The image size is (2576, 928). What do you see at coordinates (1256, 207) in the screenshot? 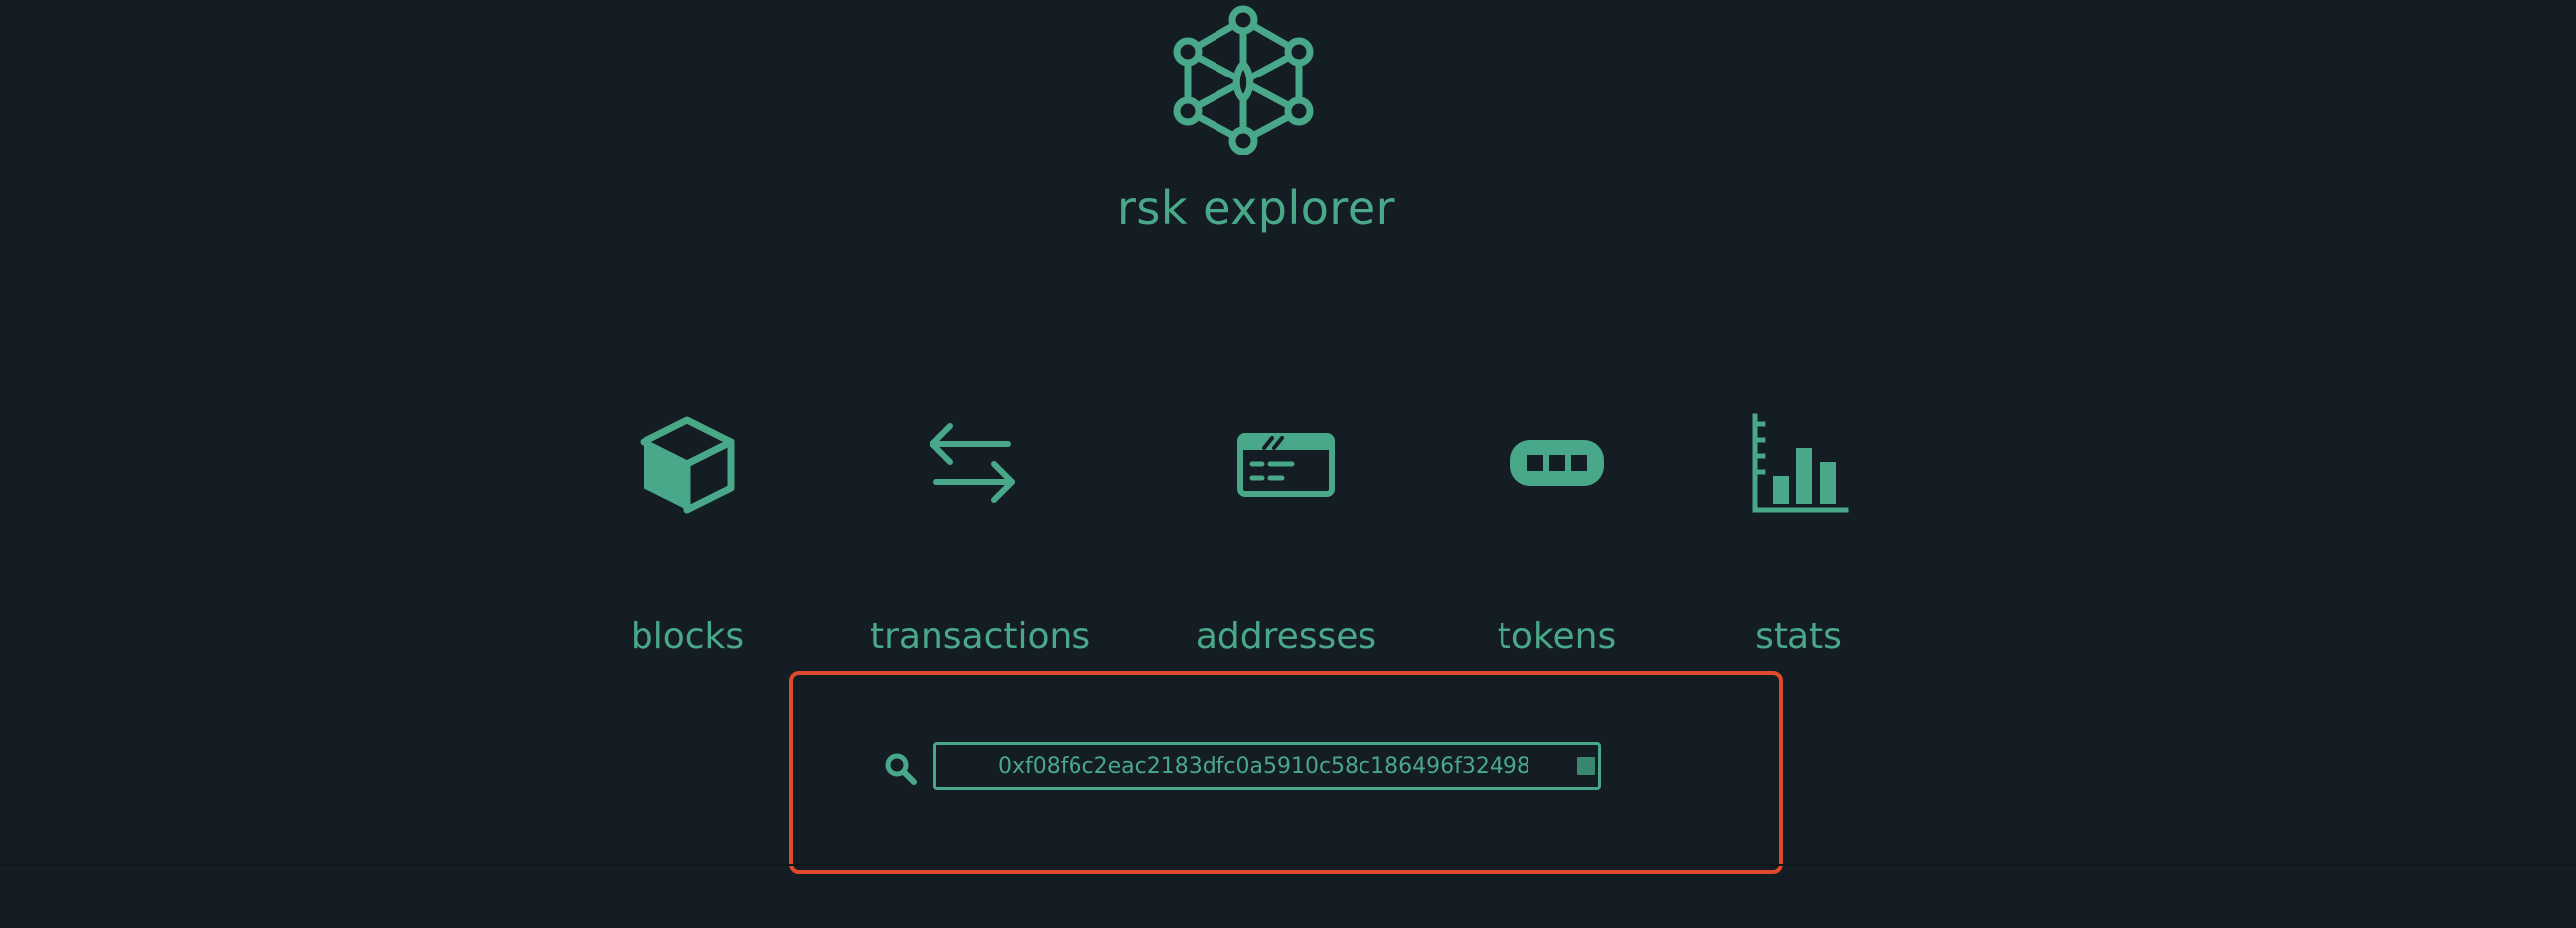
I see `brand-title: rsk explorer` at bounding box center [1256, 207].